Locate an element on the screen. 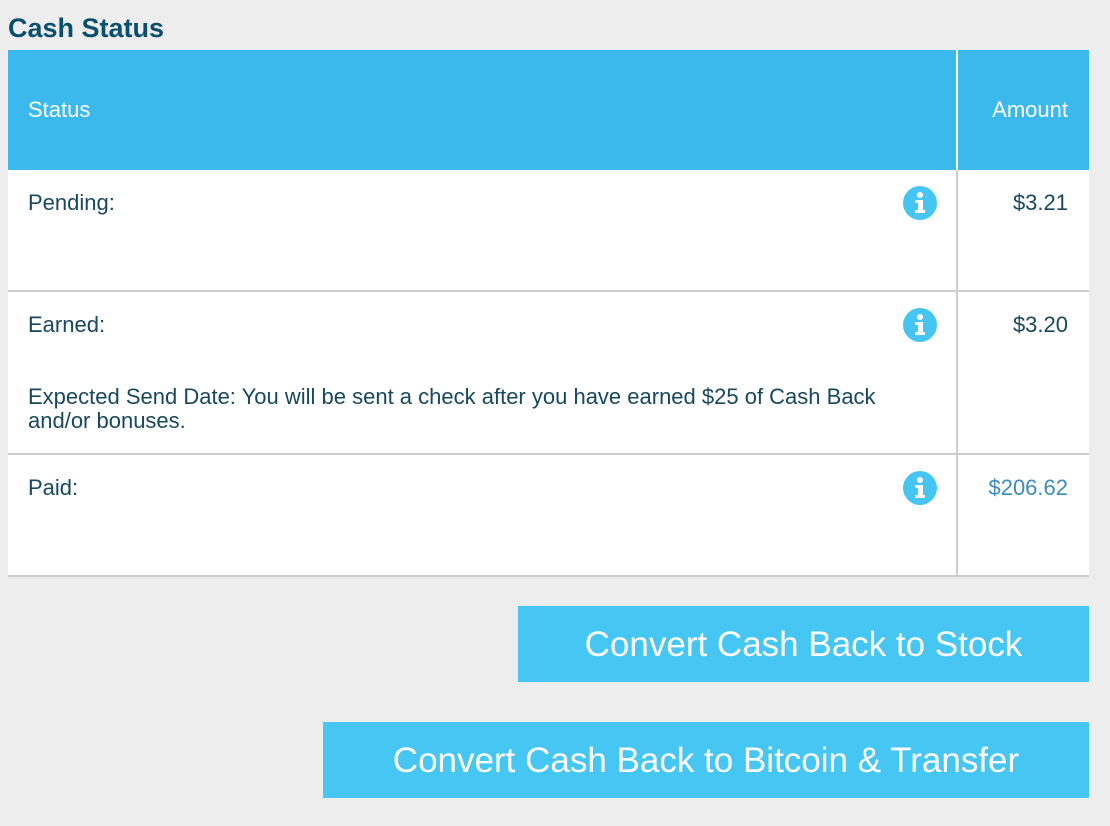 Image resolution: width=1110 pixels, height=826 pixels. page-title: Cash Status is located at coordinates (86, 28).